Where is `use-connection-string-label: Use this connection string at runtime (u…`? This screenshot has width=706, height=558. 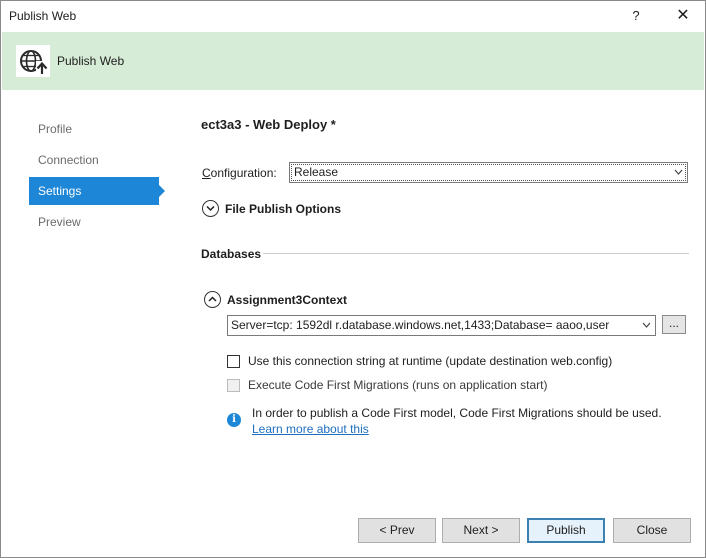 use-connection-string-label: Use this connection string at runtime (u… is located at coordinates (430, 361).